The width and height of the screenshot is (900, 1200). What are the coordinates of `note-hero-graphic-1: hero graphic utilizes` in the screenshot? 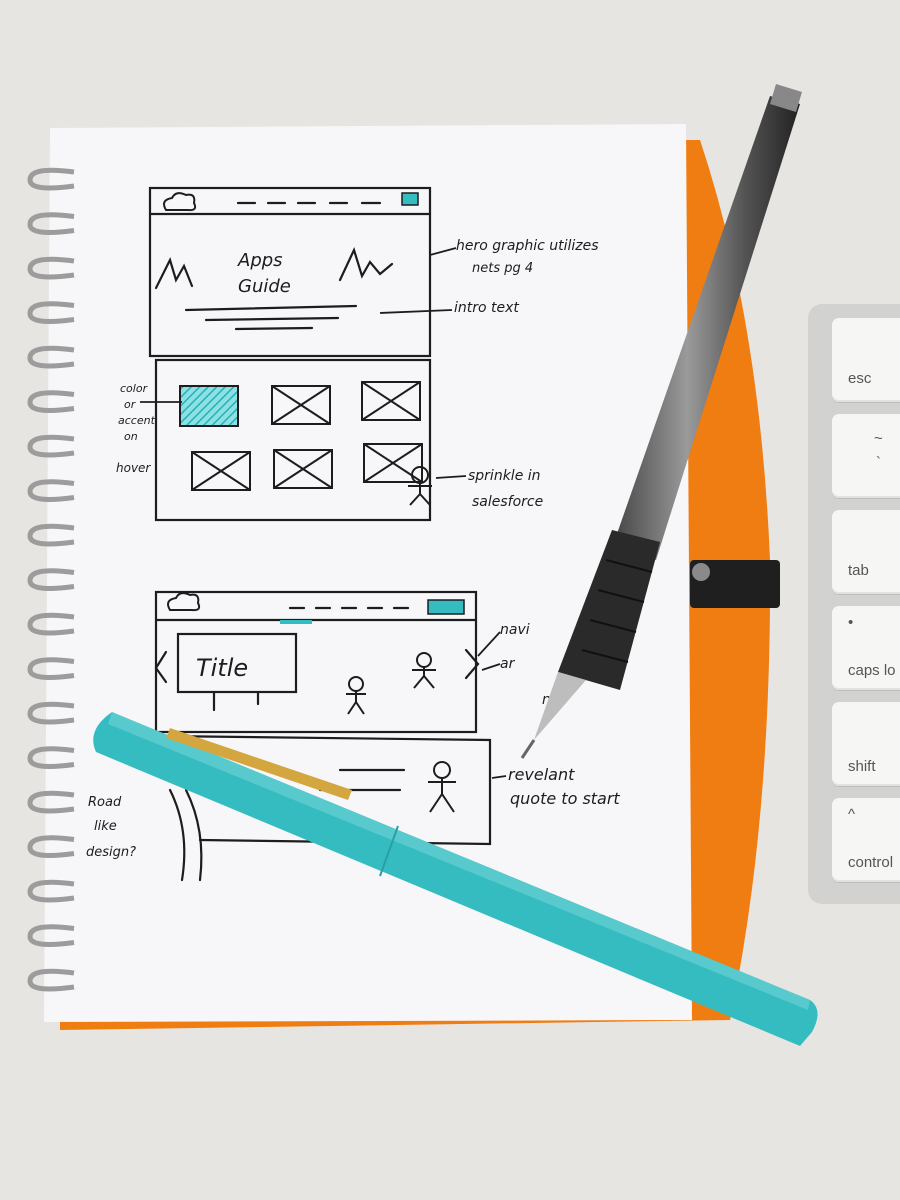 It's located at (527, 246).